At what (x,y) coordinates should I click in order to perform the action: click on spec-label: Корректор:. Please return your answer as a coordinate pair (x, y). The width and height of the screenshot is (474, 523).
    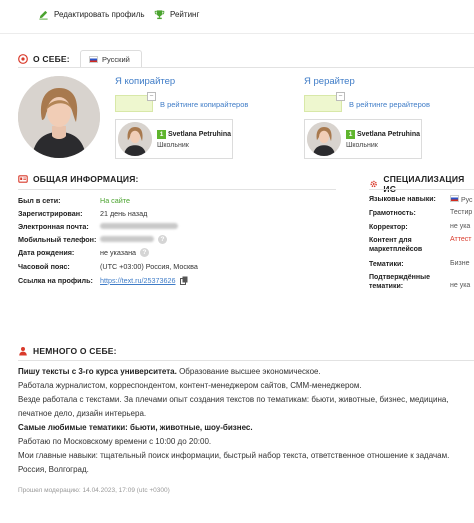
    Looking at the image, I should click on (388, 227).